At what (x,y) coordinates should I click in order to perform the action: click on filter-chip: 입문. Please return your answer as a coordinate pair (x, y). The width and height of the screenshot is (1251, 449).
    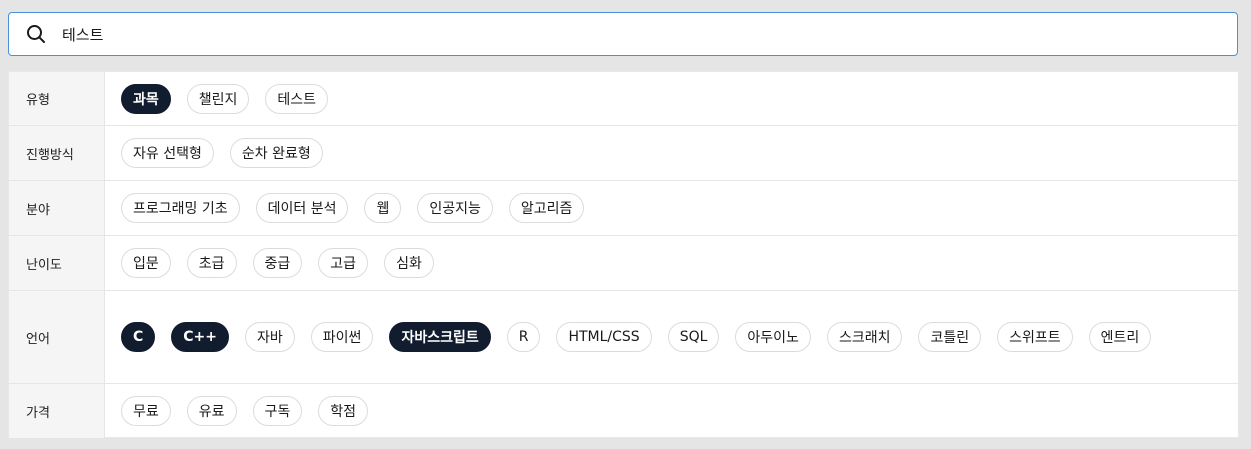
    Looking at the image, I should click on (146, 263).